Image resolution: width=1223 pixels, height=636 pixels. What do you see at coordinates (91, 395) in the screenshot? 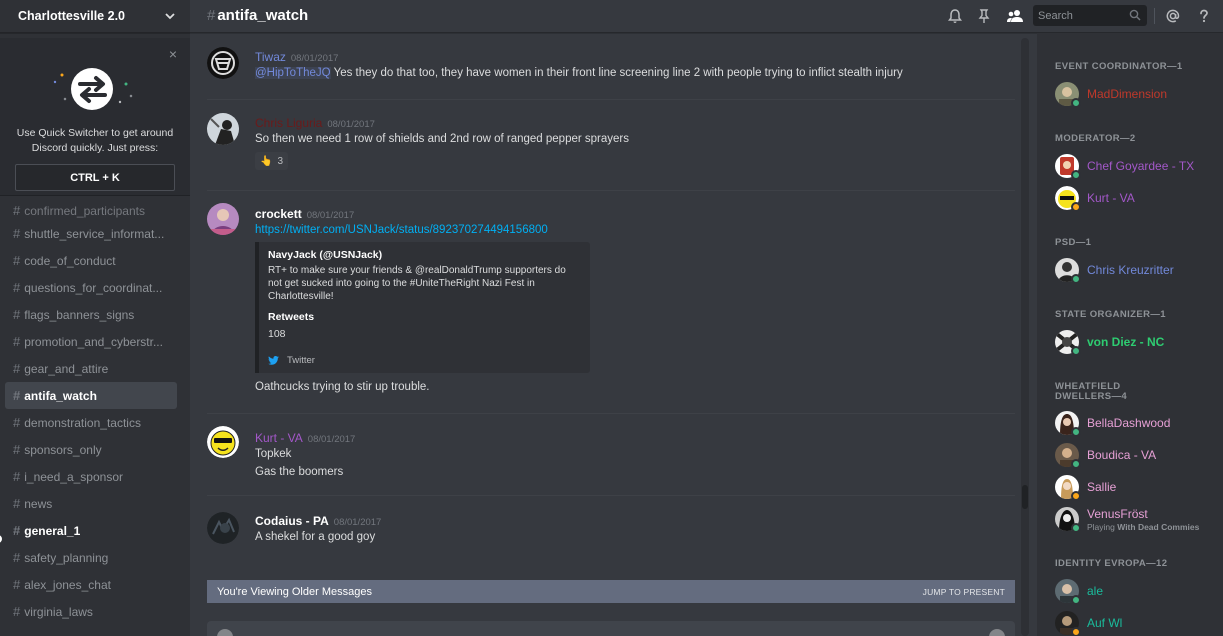
I see `channel-item-active: # antifa_watch` at bounding box center [91, 395].